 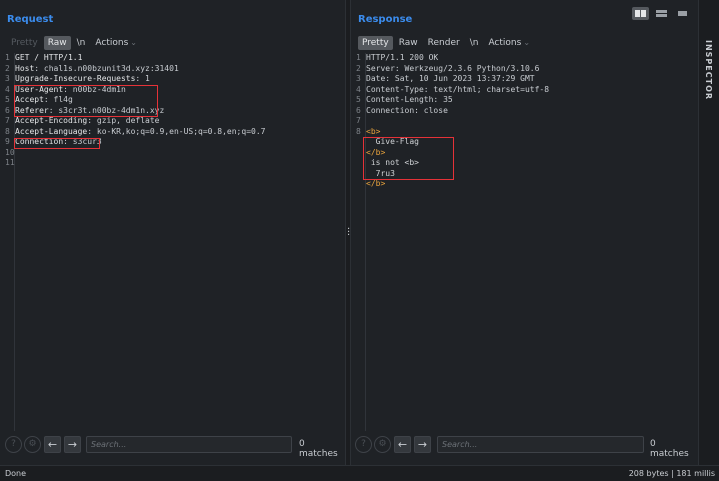 What do you see at coordinates (444, 43) in the screenshot?
I see `tab-render: Render` at bounding box center [444, 43].